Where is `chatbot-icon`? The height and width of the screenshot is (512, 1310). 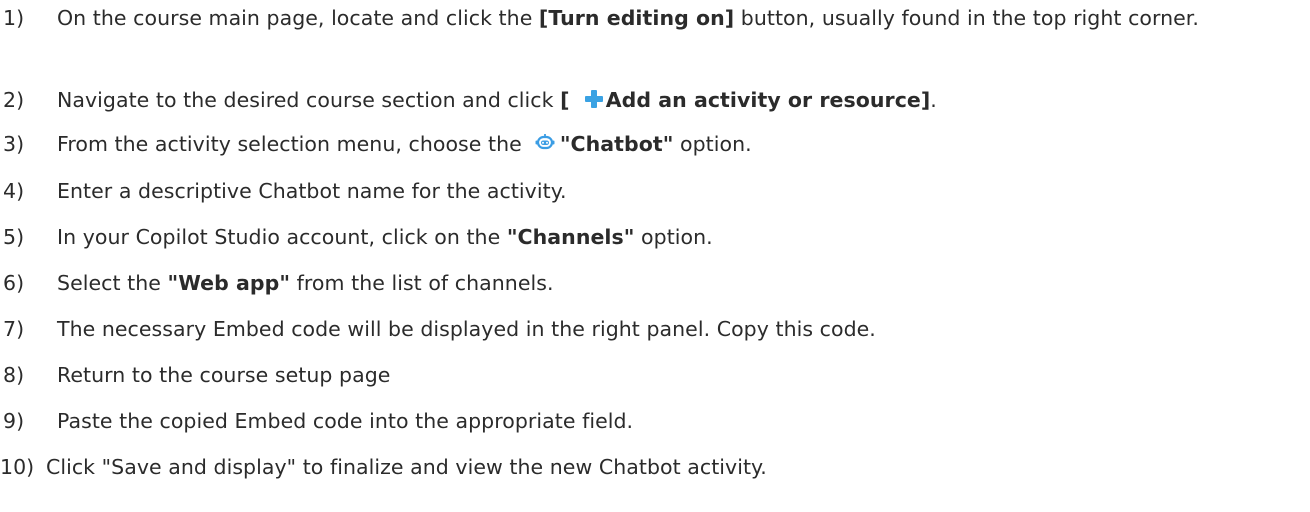 chatbot-icon is located at coordinates (545, 140).